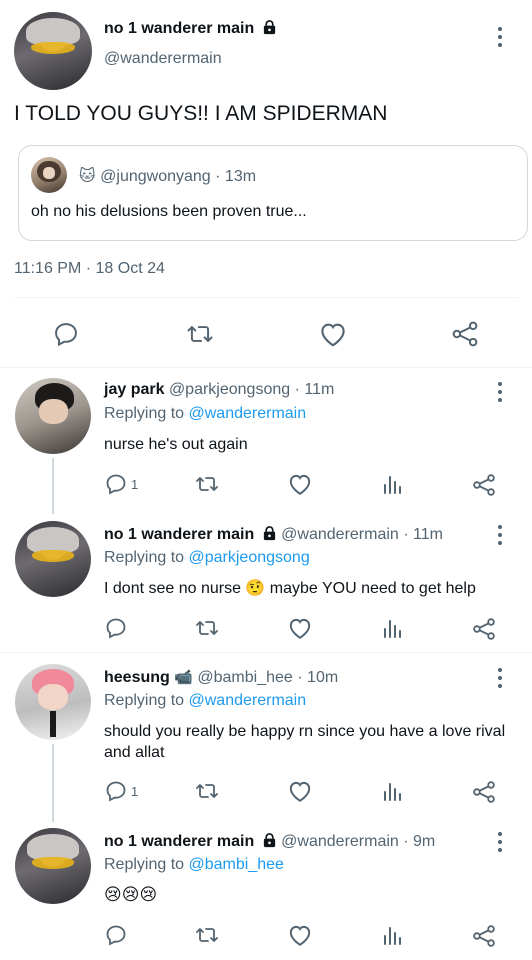 The width and height of the screenshot is (532, 960). What do you see at coordinates (236, 864) in the screenshot?
I see `replying-to-link: @bambi_hee` at bounding box center [236, 864].